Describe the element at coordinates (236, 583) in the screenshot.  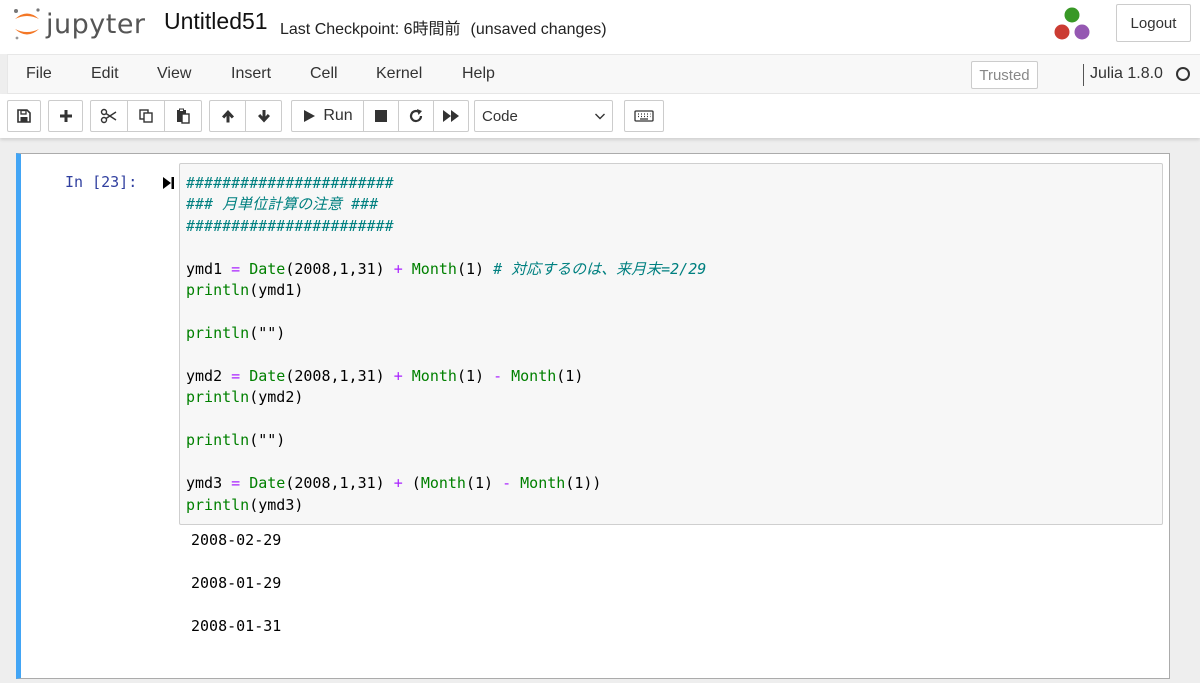
I see `output-line: 2008-01-29` at that location.